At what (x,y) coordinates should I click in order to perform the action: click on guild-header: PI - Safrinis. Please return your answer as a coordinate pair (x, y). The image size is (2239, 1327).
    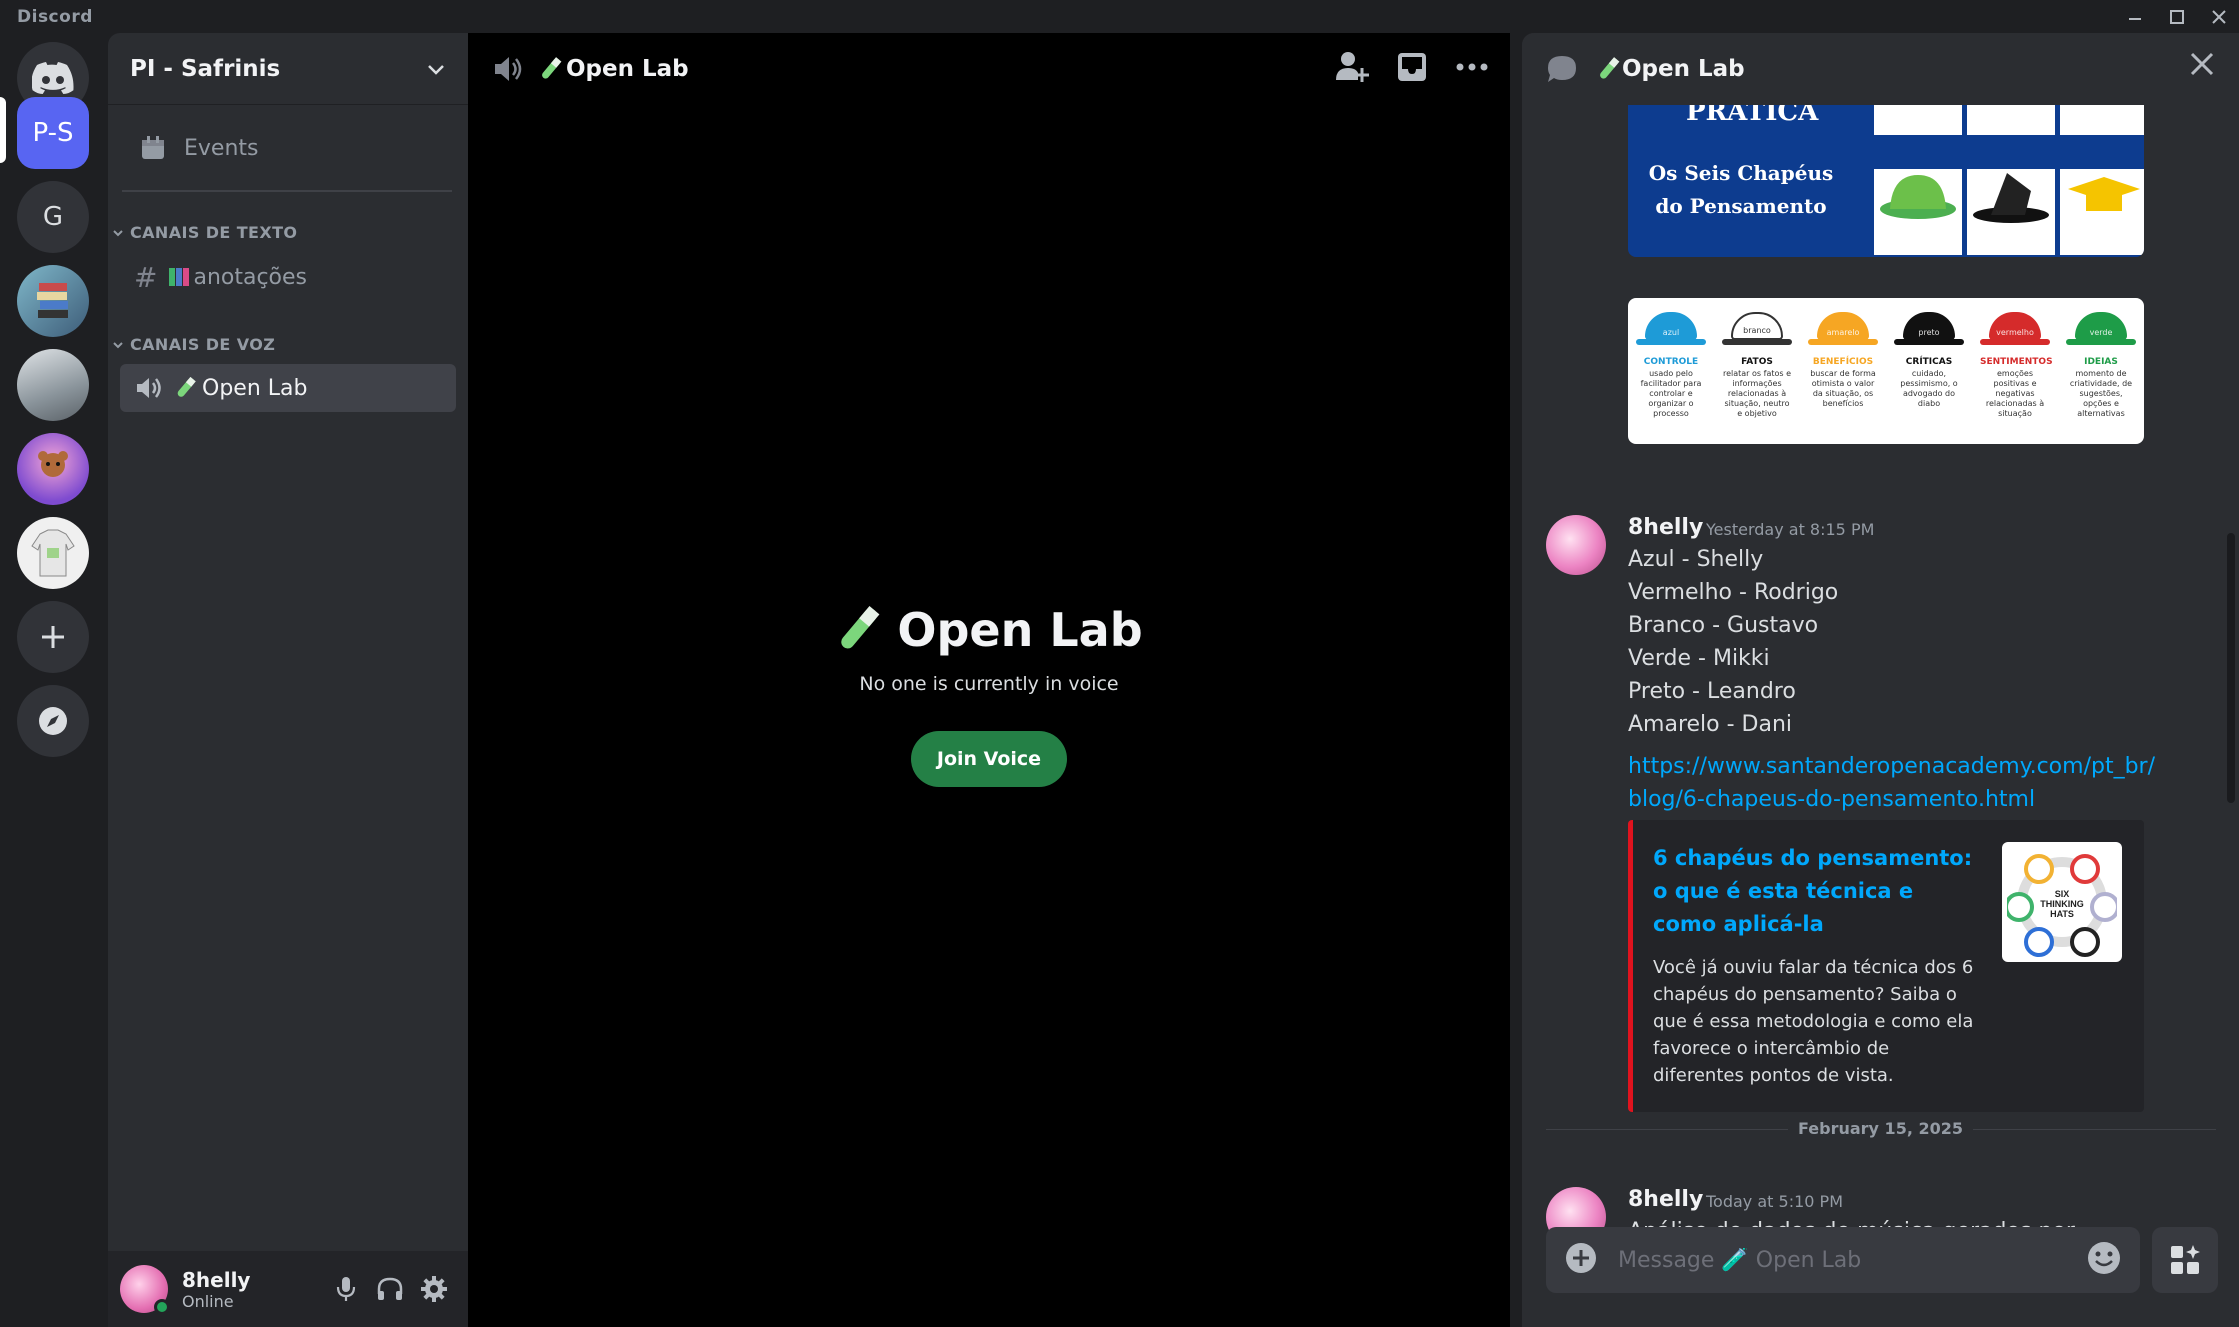
    Looking at the image, I should click on (288, 69).